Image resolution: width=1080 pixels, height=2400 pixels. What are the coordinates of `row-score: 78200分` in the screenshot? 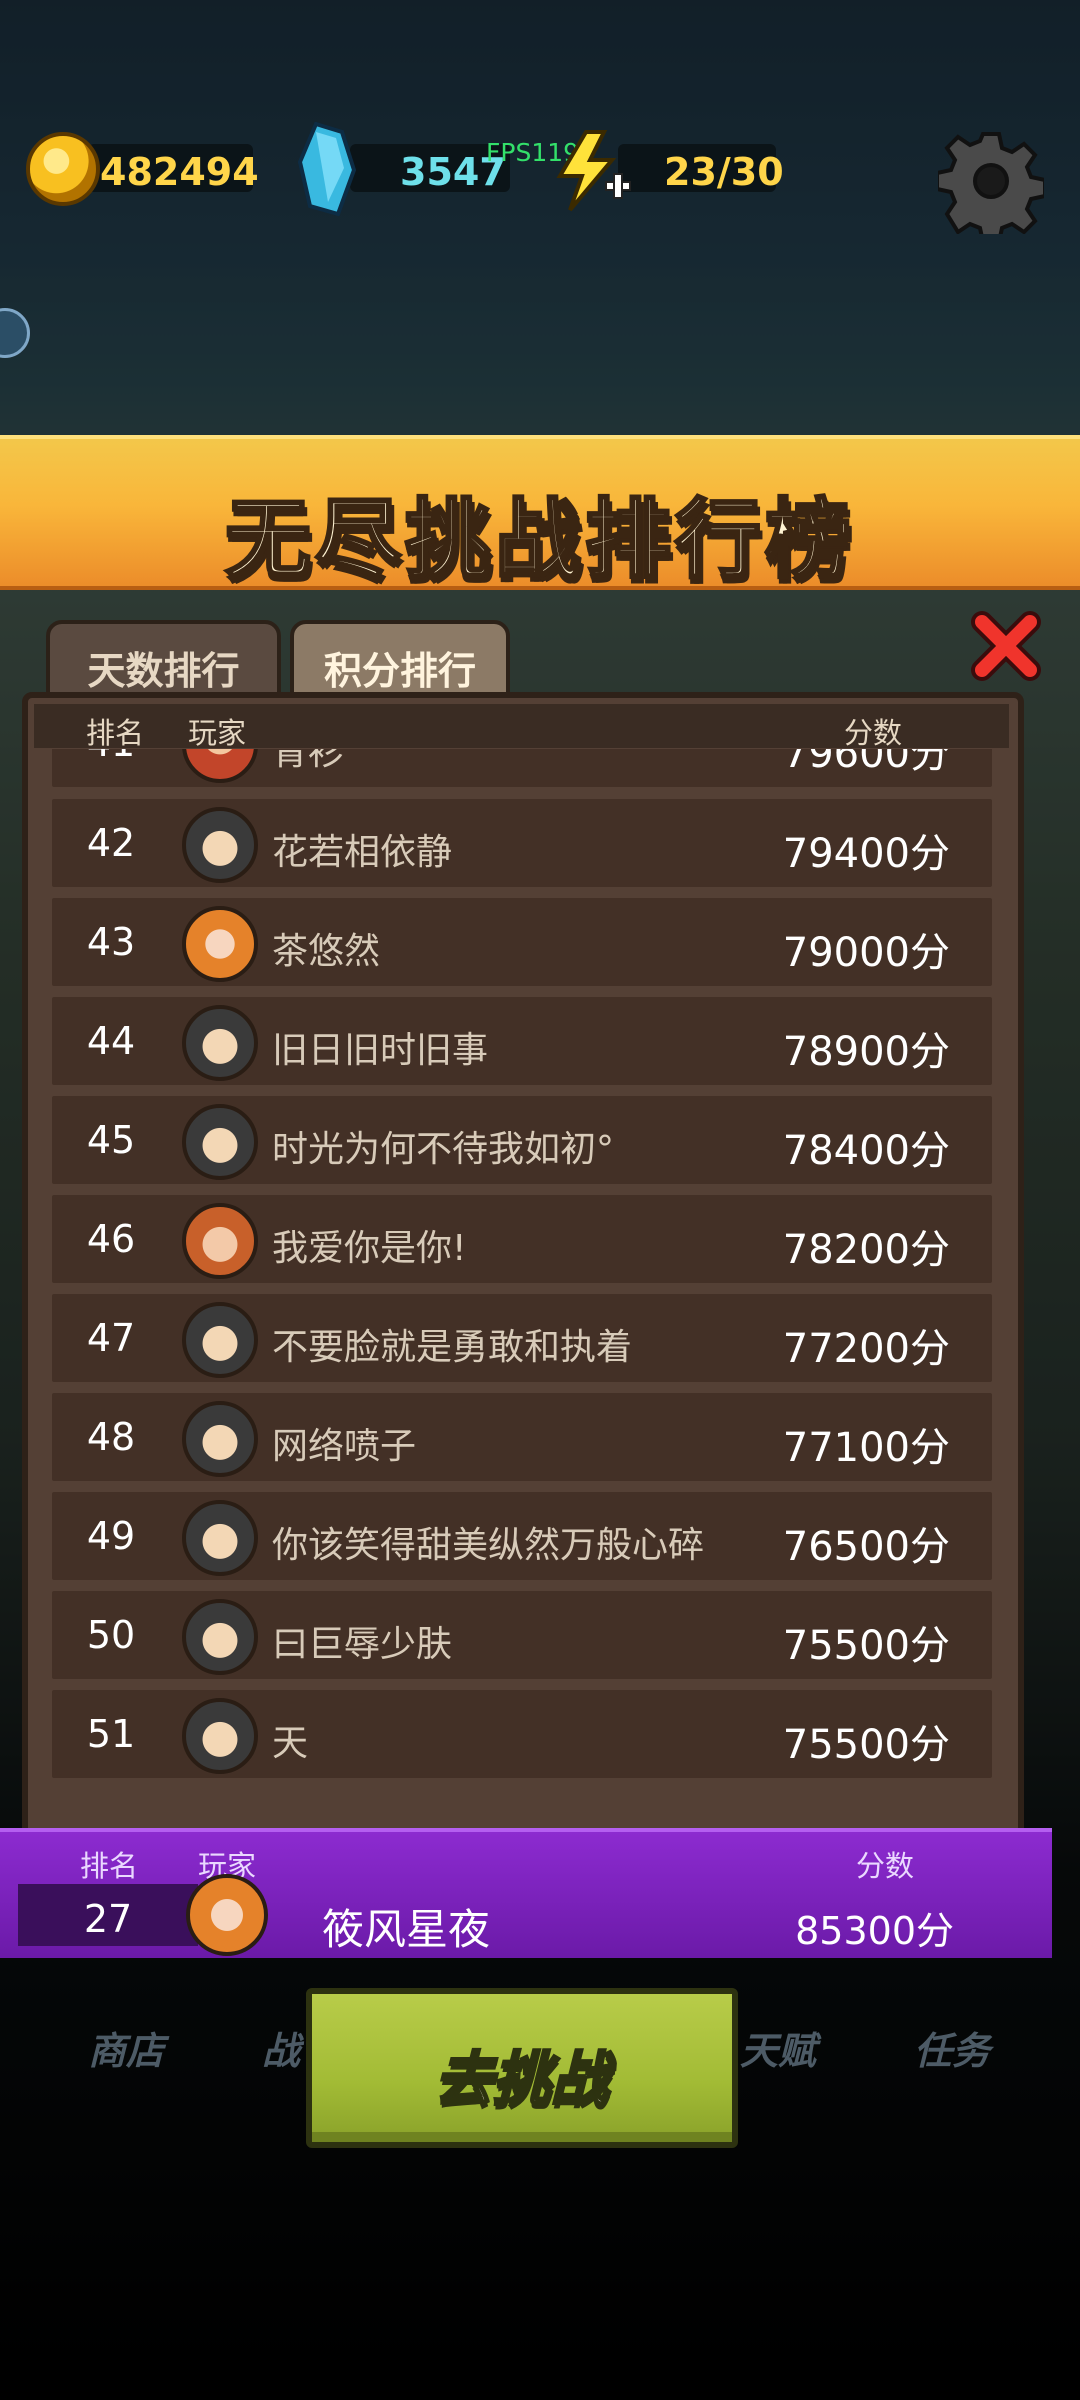 It's located at (866, 1250).